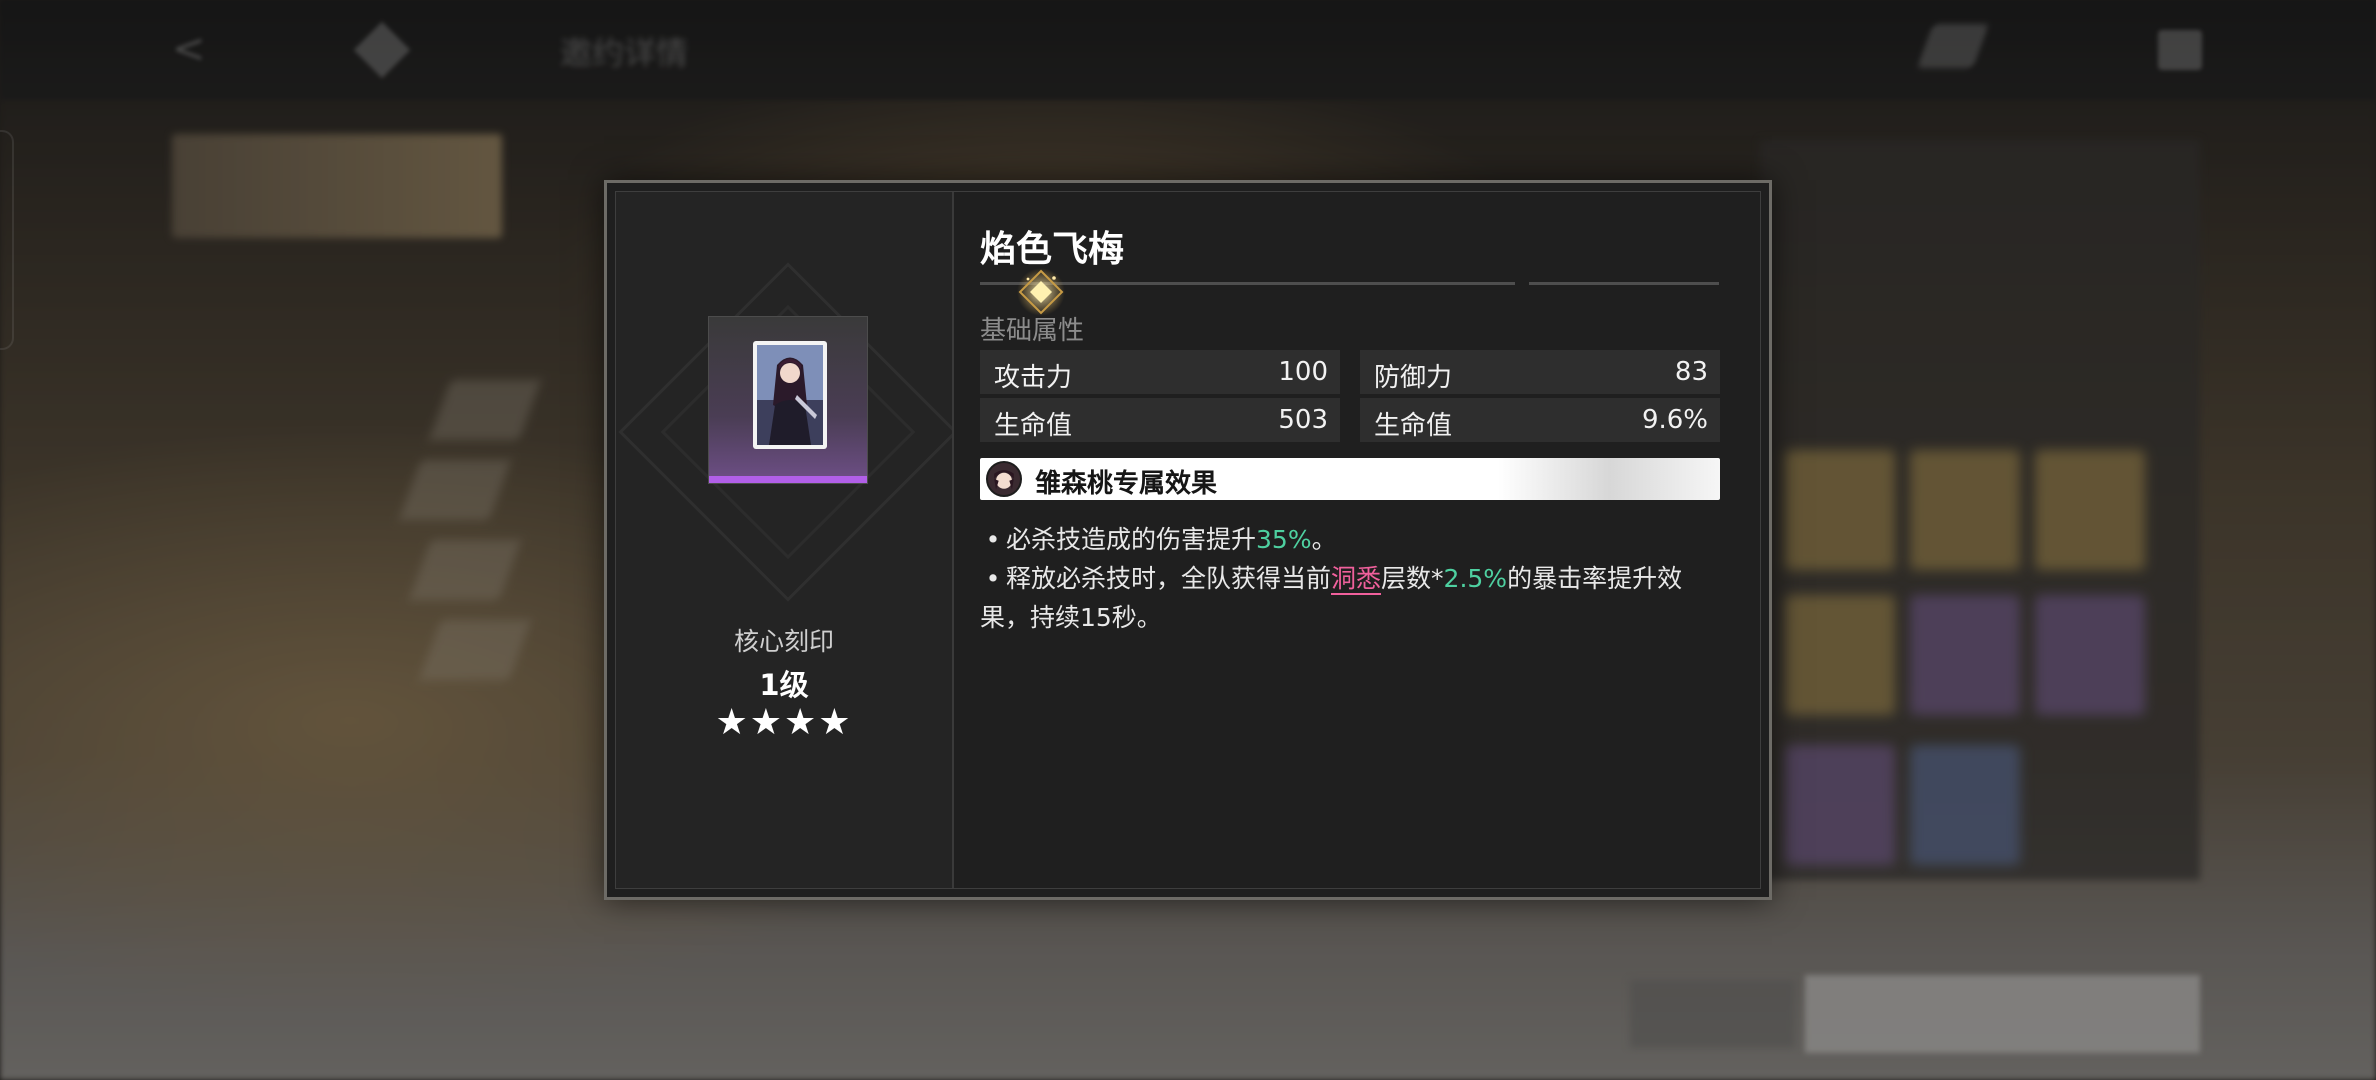 The height and width of the screenshot is (1080, 2376). What do you see at coordinates (788, 479) in the screenshot?
I see `rarity-bar` at bounding box center [788, 479].